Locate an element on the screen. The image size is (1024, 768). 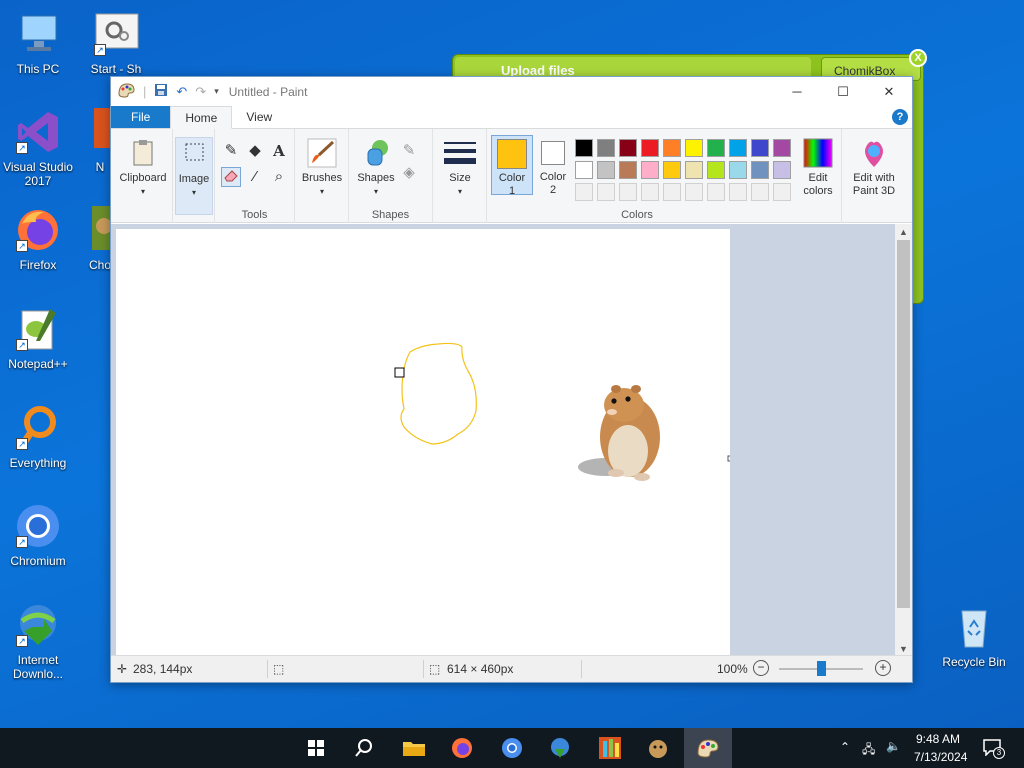
redo-icon: ↷ is located at coordinates (200, 92).